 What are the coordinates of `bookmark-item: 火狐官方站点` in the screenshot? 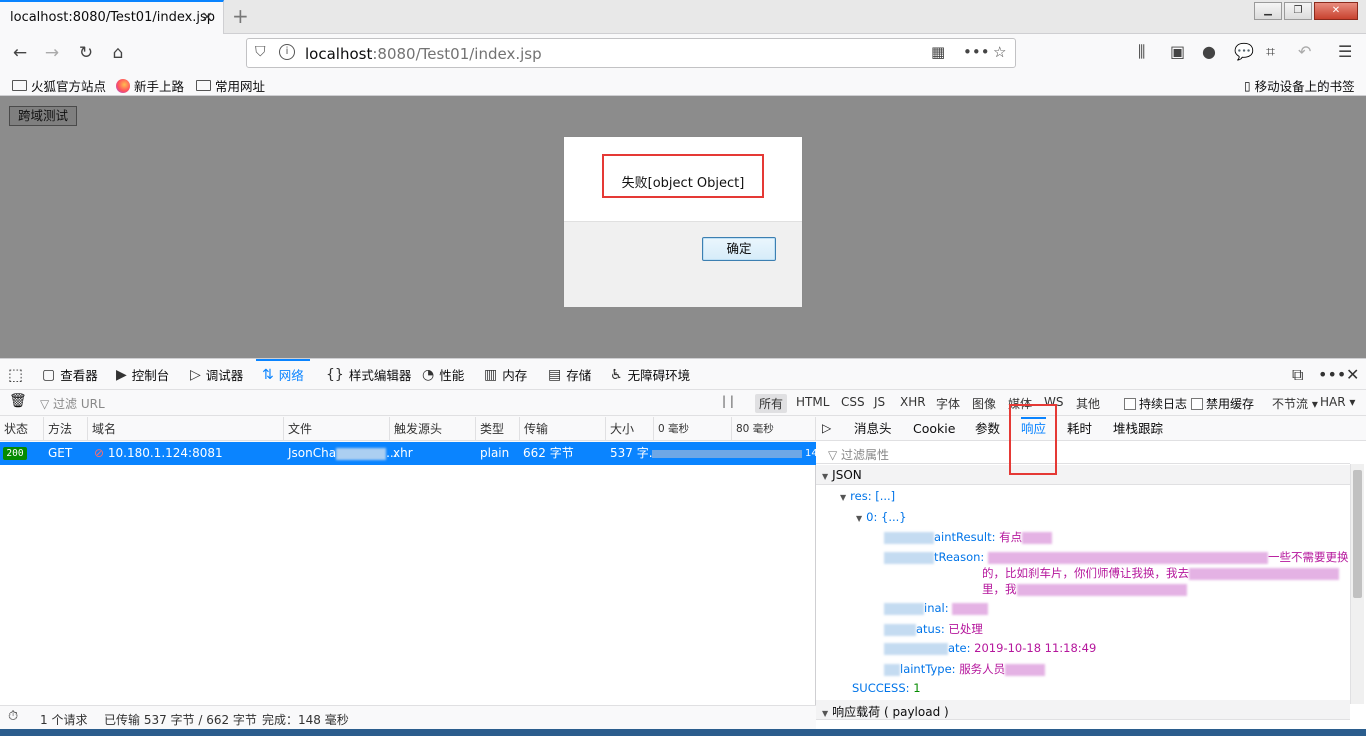 It's located at (59, 85).